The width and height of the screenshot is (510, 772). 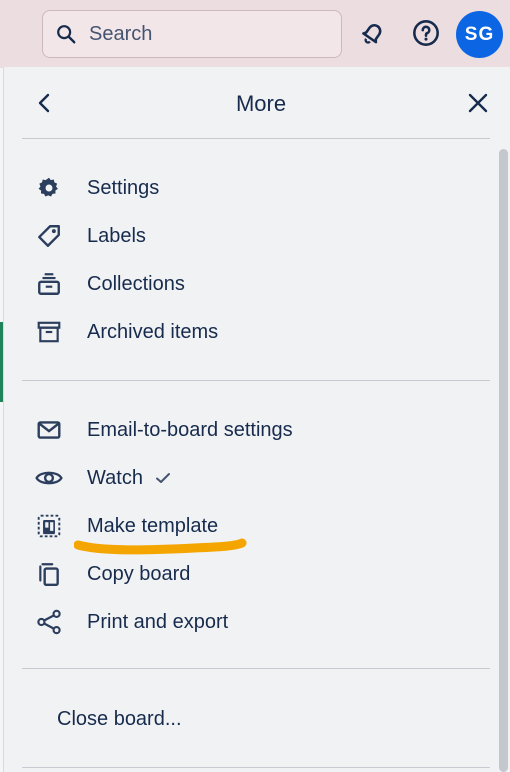 I want to click on menu-item-settings: Settings, so click(x=254, y=188).